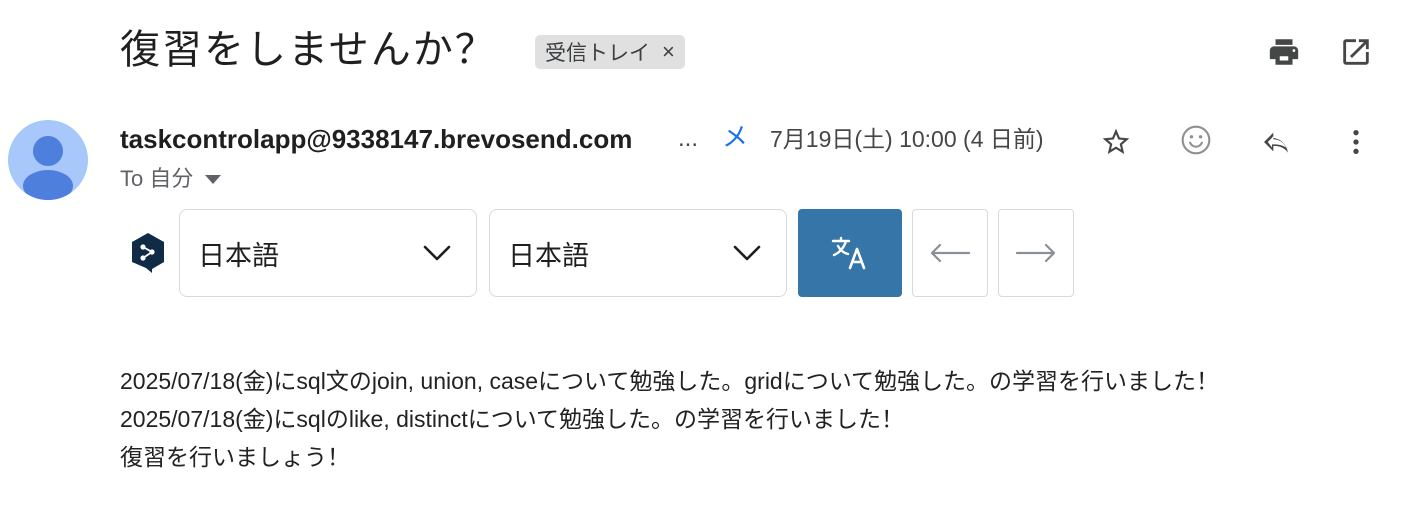 This screenshot has width=1402, height=518. I want to click on source-language-select: 日本語, so click(328, 253).